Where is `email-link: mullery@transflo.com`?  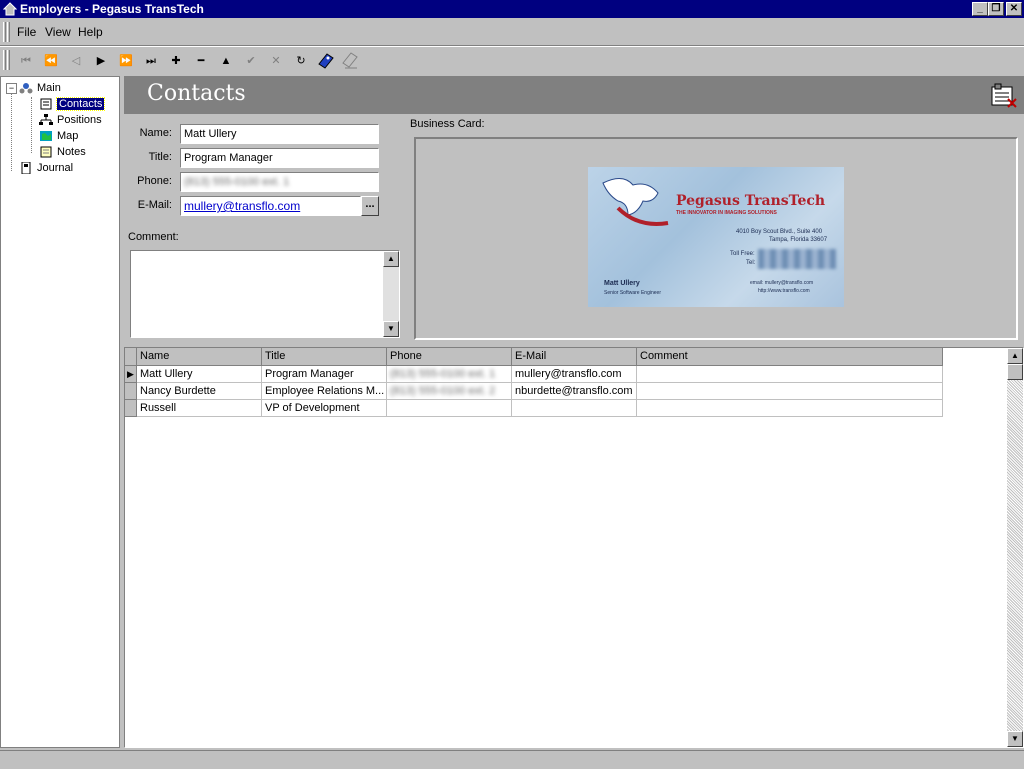
email-link: mullery@transflo.com is located at coordinates (242, 206).